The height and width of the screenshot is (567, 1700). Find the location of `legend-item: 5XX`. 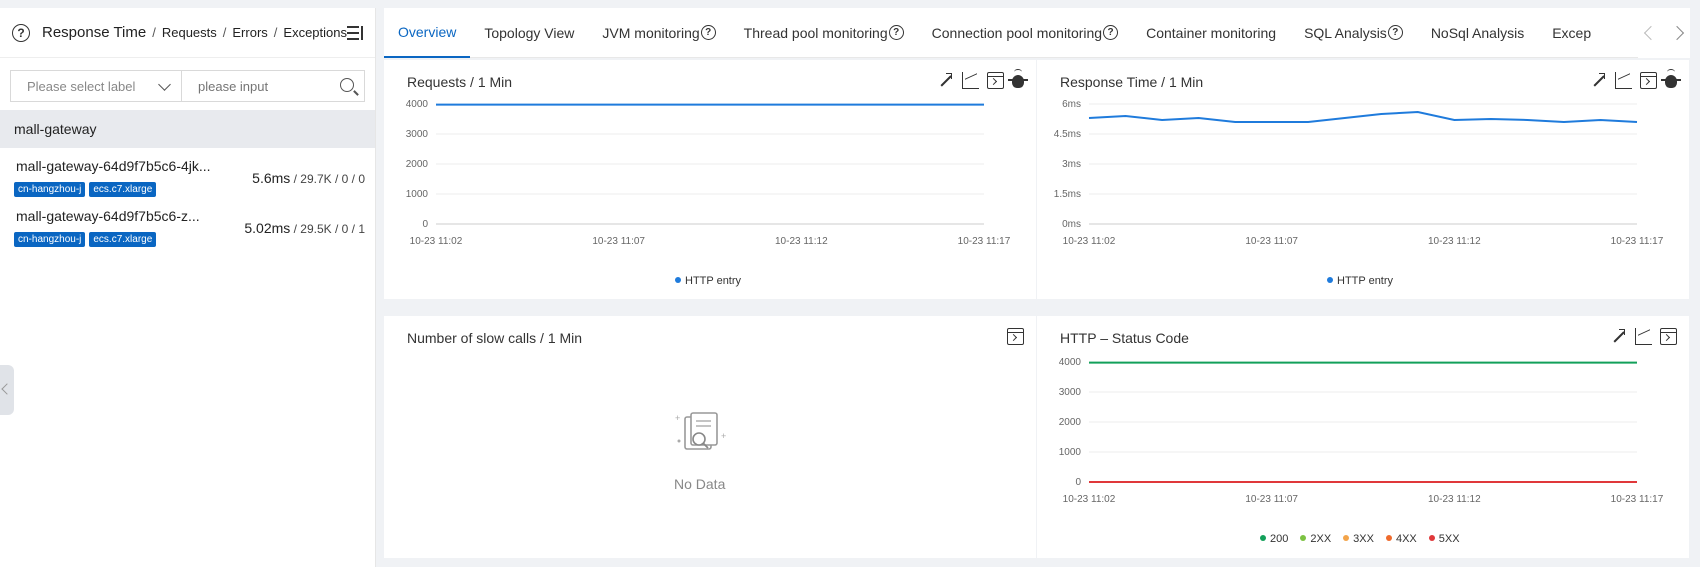

legend-item: 5XX is located at coordinates (1444, 539).